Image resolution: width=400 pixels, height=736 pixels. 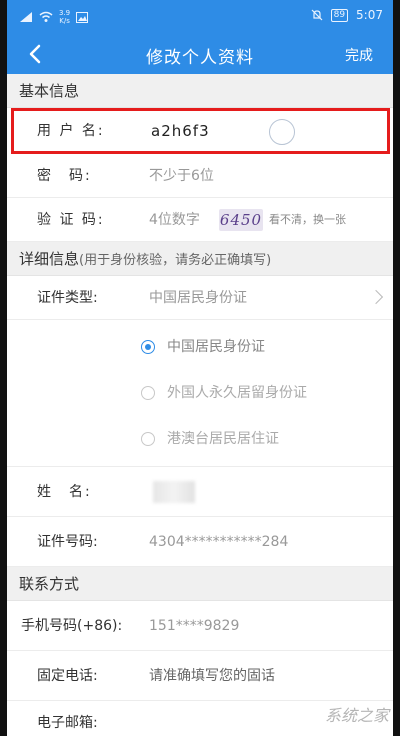 What do you see at coordinates (174, 220) in the screenshot?
I see `captcha-input: 4位数字` at bounding box center [174, 220].